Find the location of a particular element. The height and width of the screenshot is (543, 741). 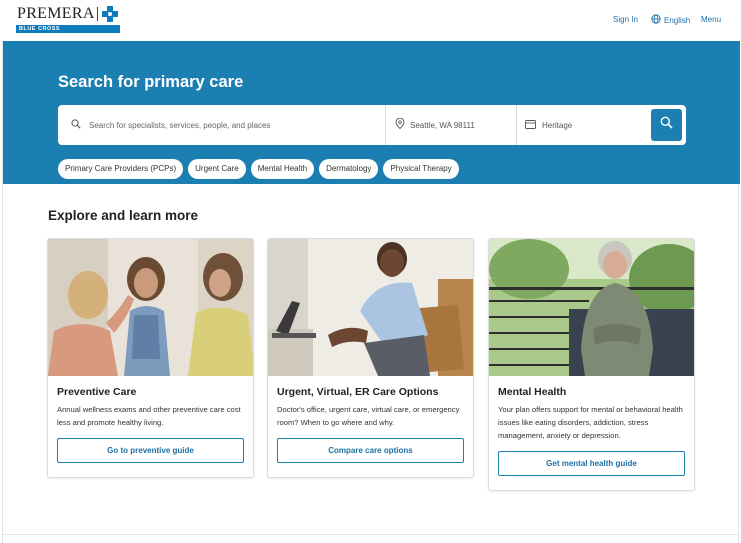

plan-field: Heritage is located at coordinates (581, 125).